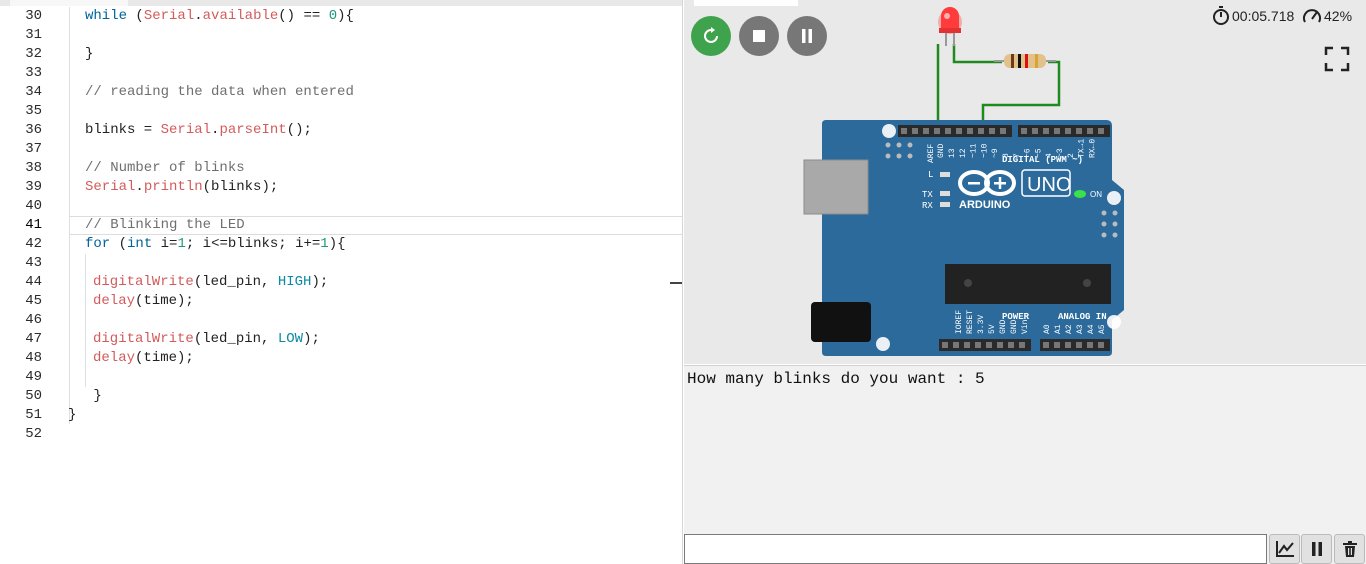 This screenshot has width=1366, height=564. I want to click on code-token: 0, so click(333, 16).